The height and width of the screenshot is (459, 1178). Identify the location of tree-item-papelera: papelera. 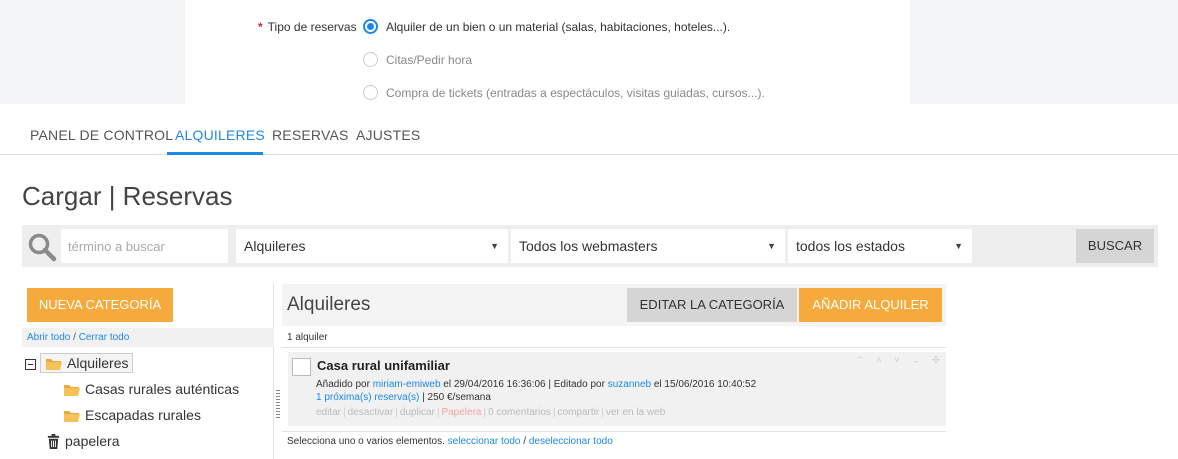
(83, 441).